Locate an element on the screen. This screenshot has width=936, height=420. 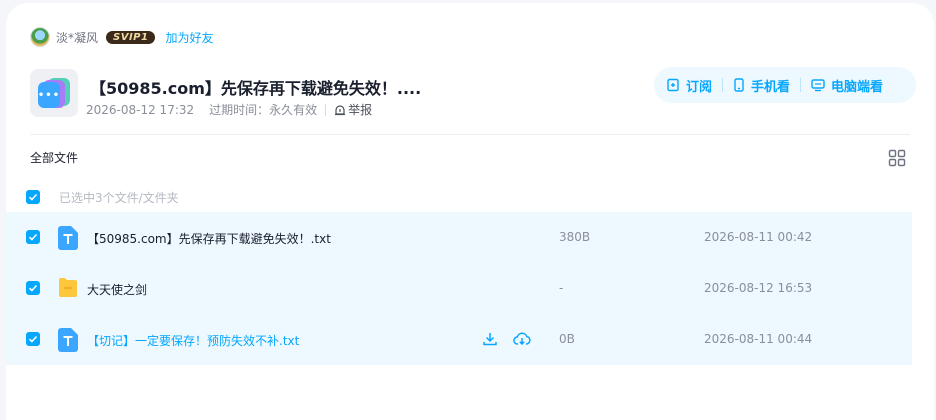
mobile-view-label: 手机看 is located at coordinates (771, 87).